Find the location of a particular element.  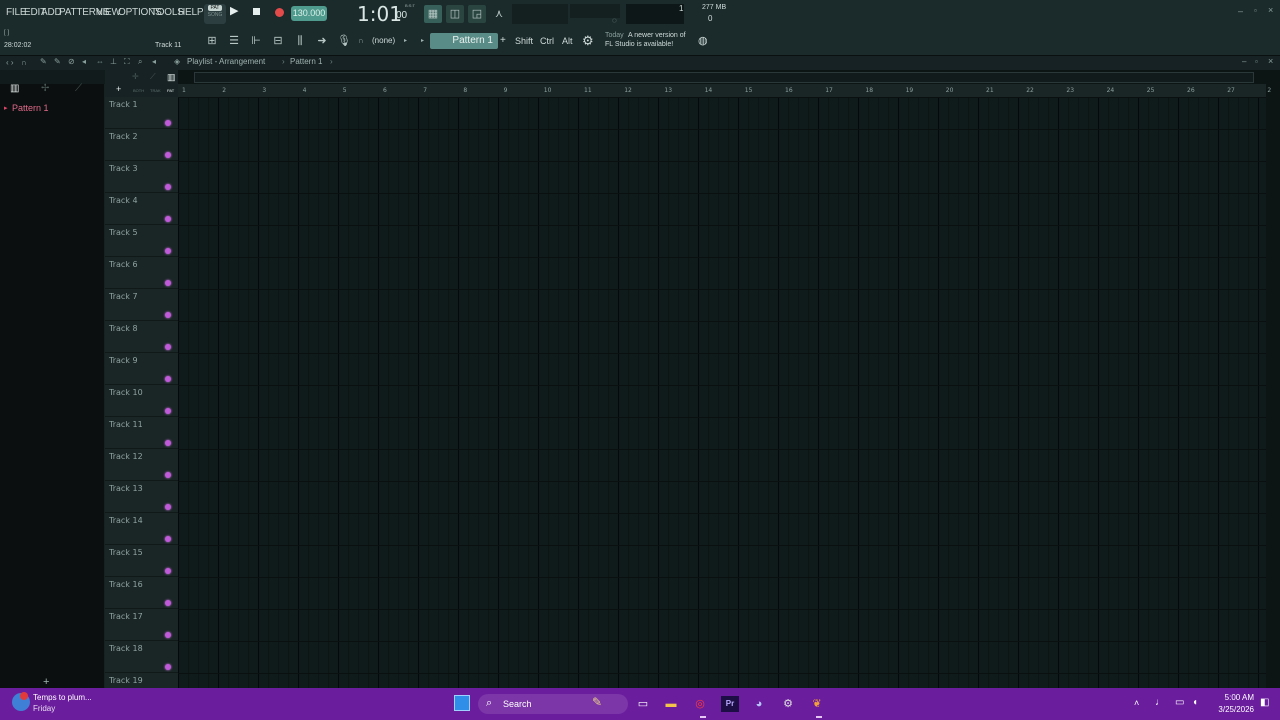

minimize-icon: – is located at coordinates (1240, 11).